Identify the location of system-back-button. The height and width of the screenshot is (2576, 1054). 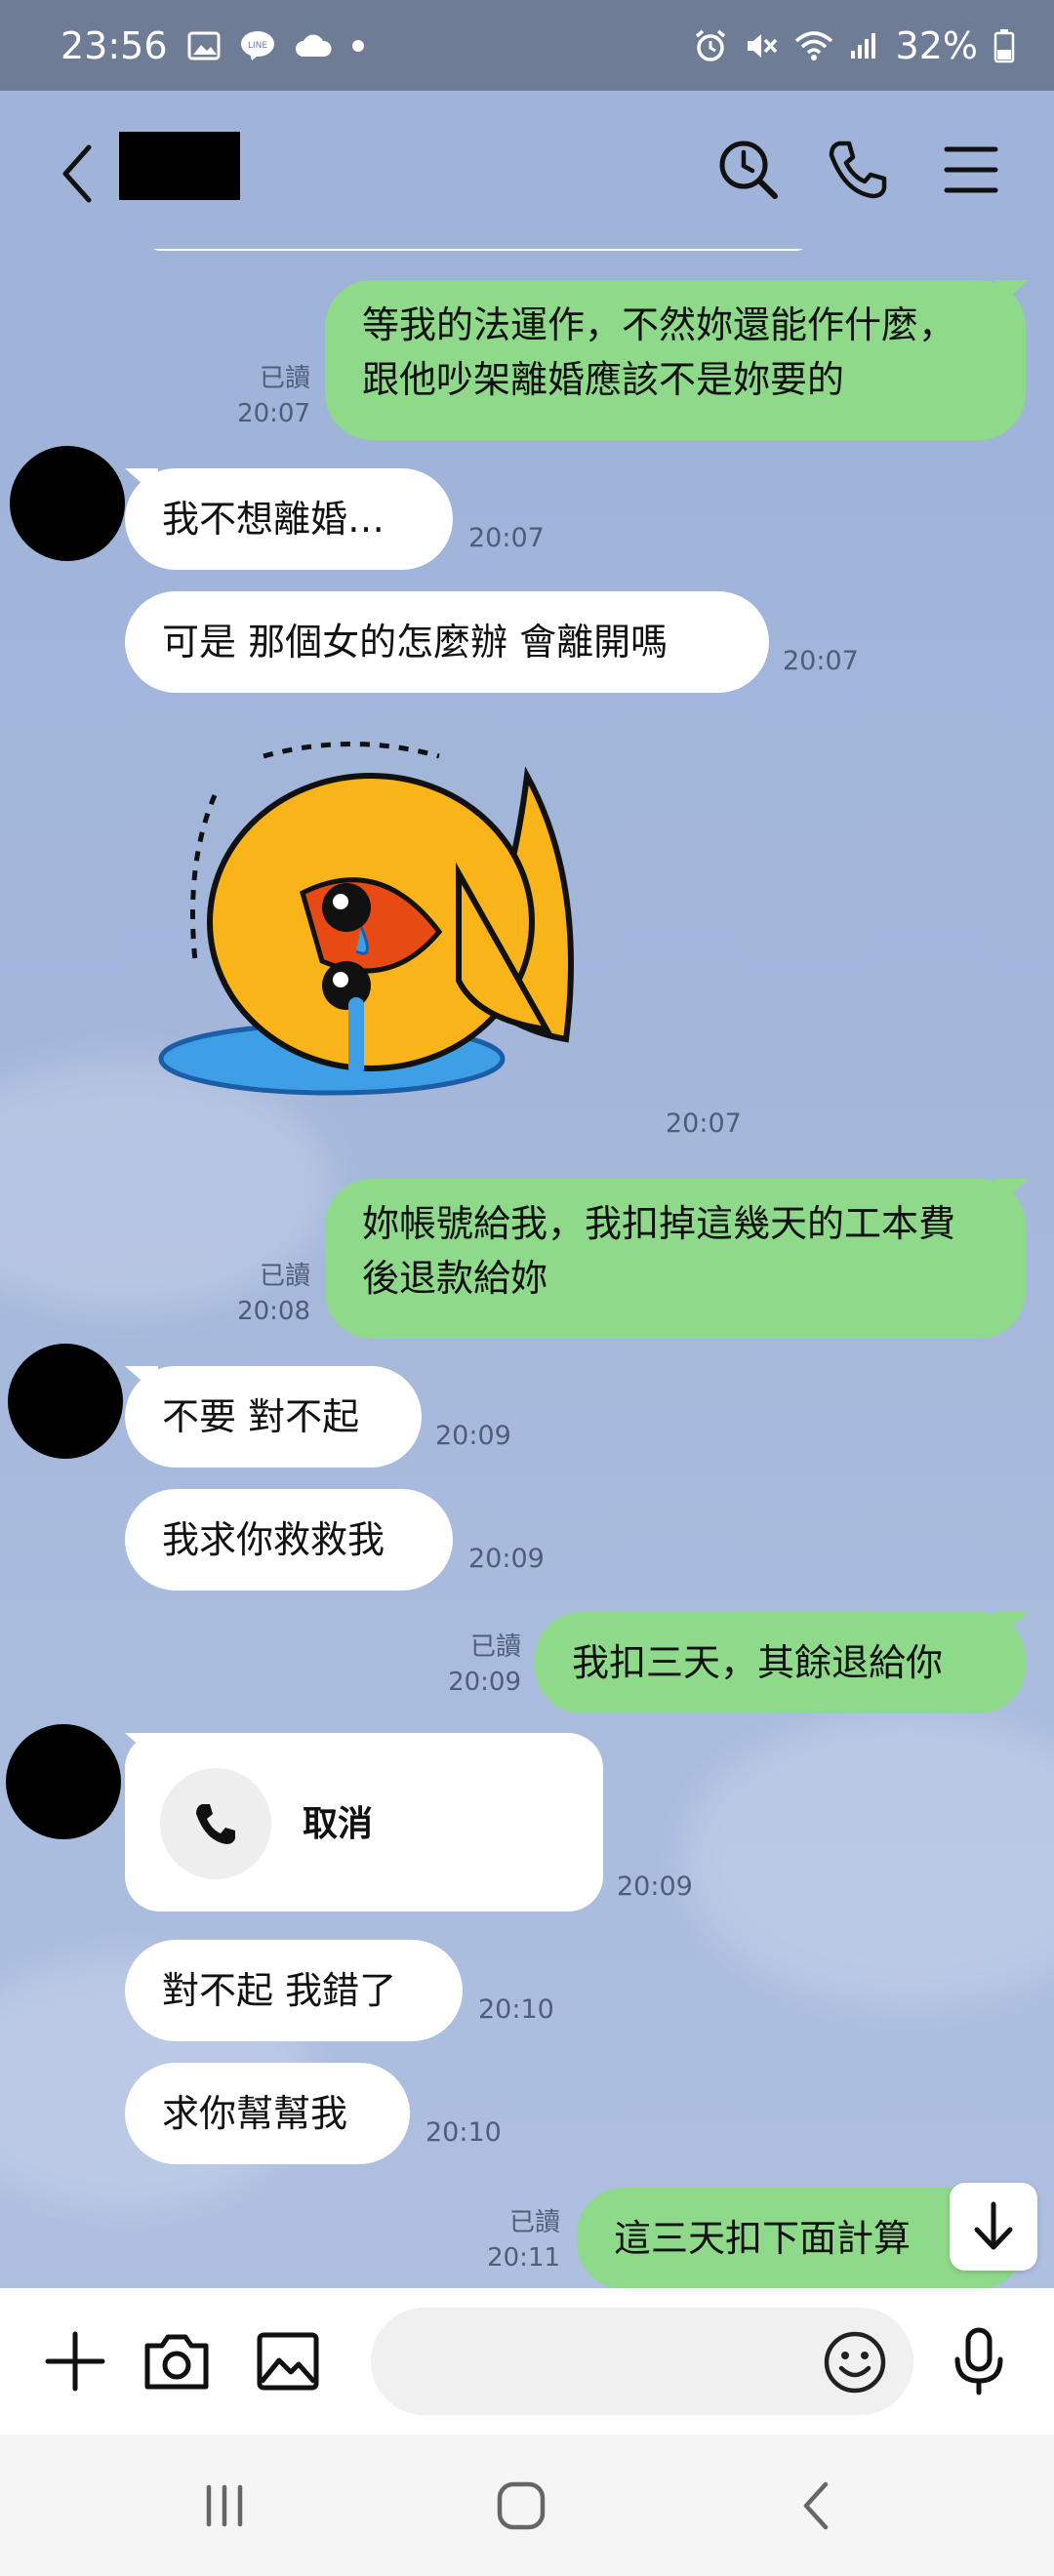
(816, 2506).